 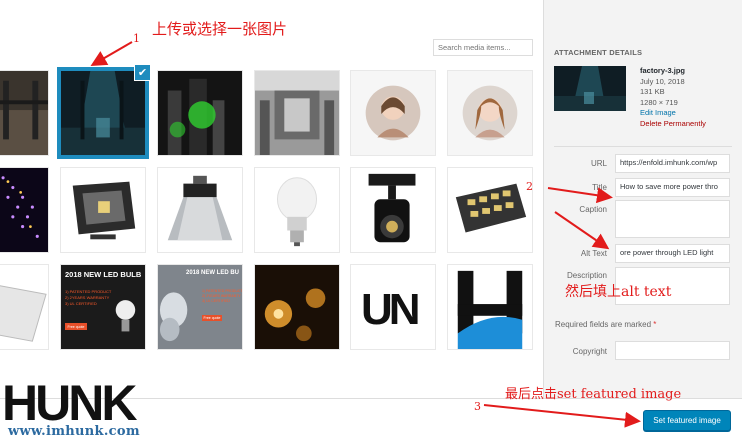 I want to click on annotation-number-3: 3, so click(x=477, y=406).